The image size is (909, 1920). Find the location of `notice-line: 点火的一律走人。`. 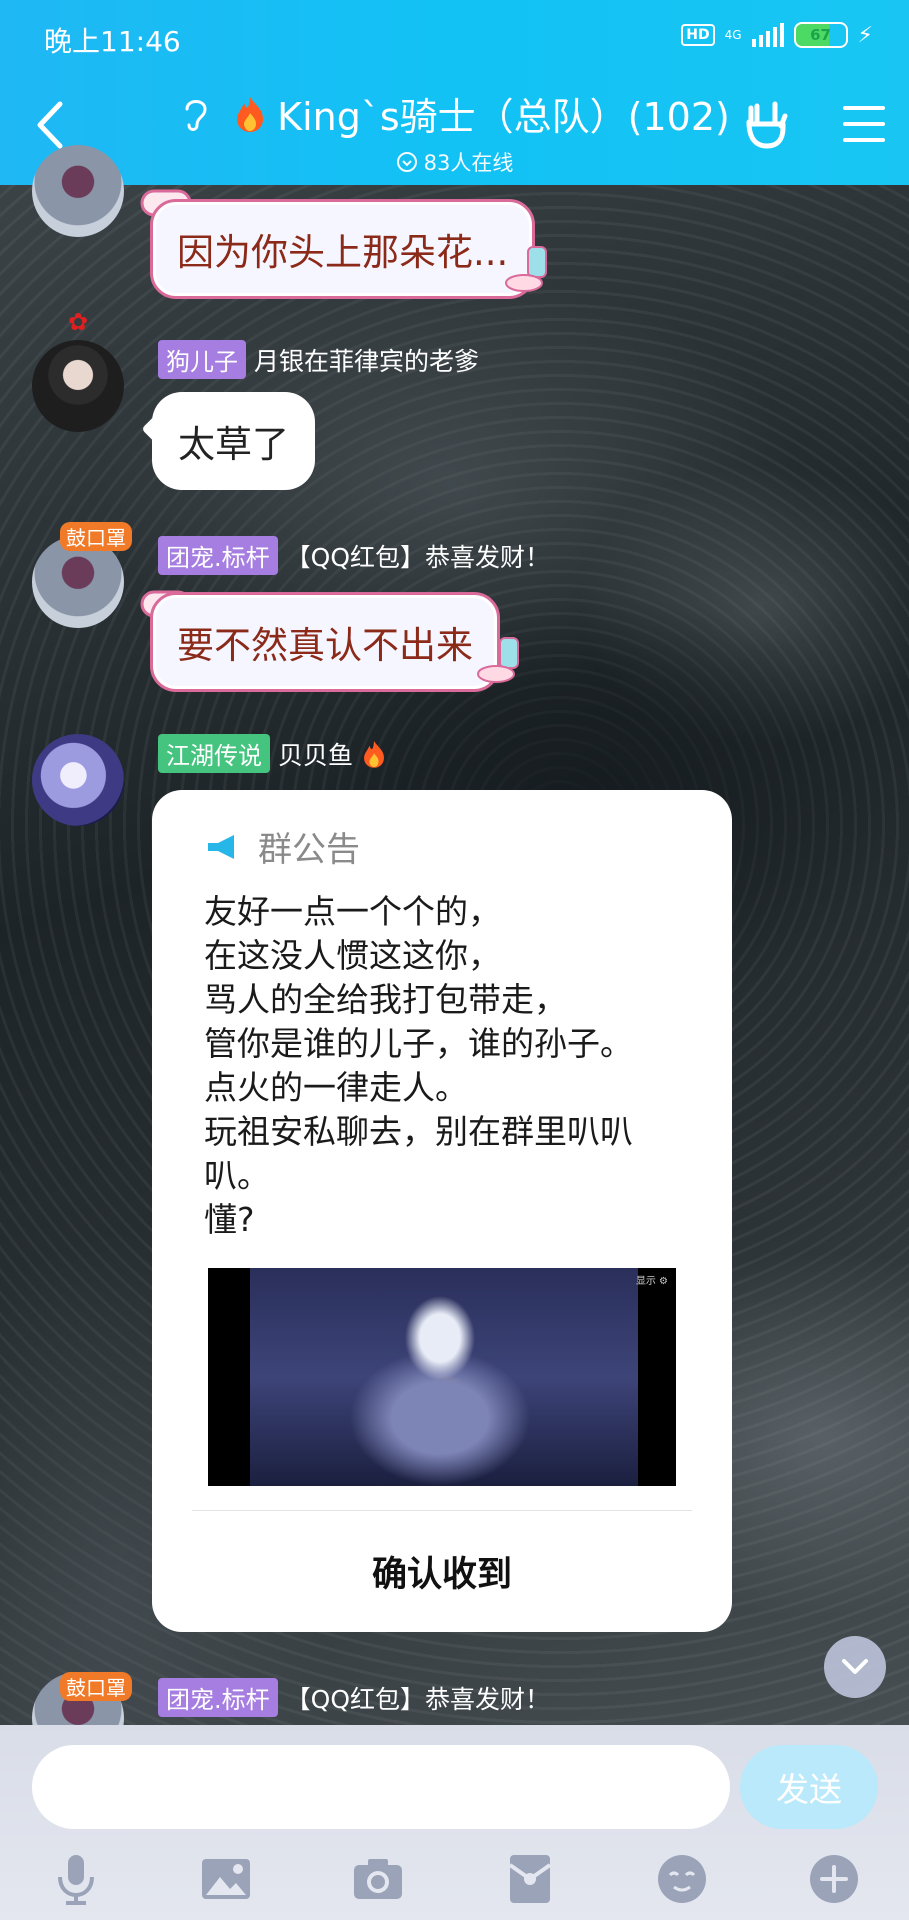

notice-line: 点火的一律走人。 is located at coordinates (336, 1087).